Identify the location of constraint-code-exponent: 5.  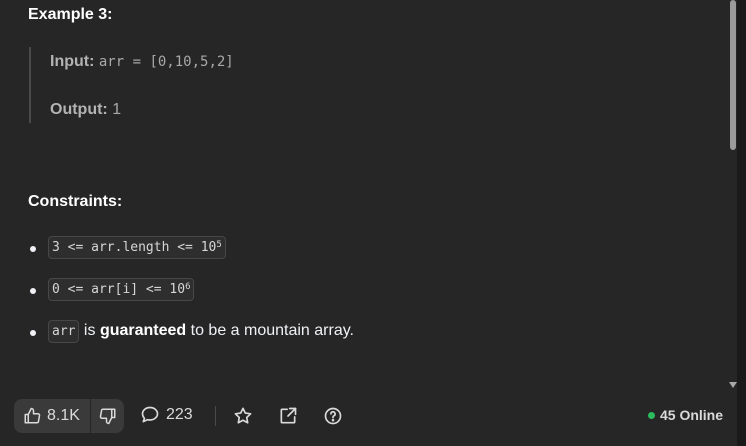
(219, 245).